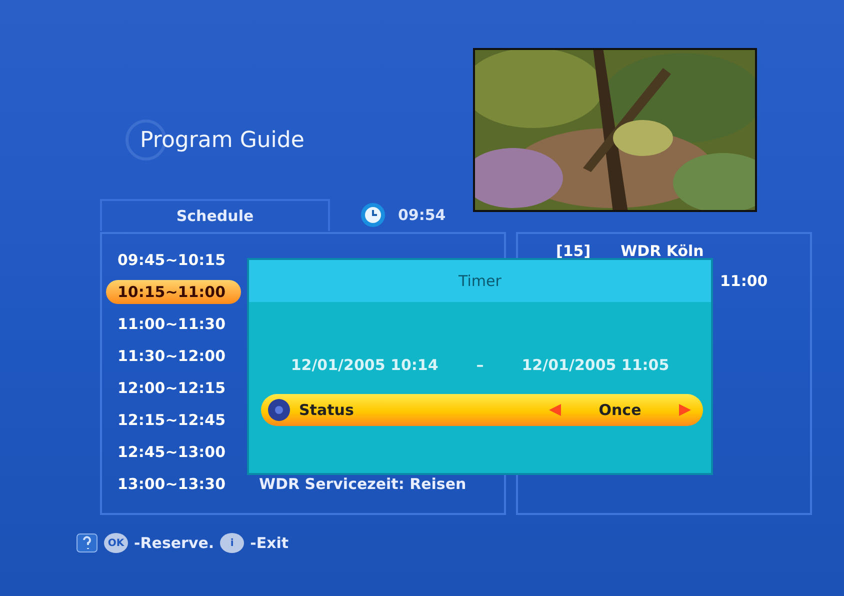 The image size is (844, 596). I want to click on schedule-tab: Schedule, so click(215, 215).